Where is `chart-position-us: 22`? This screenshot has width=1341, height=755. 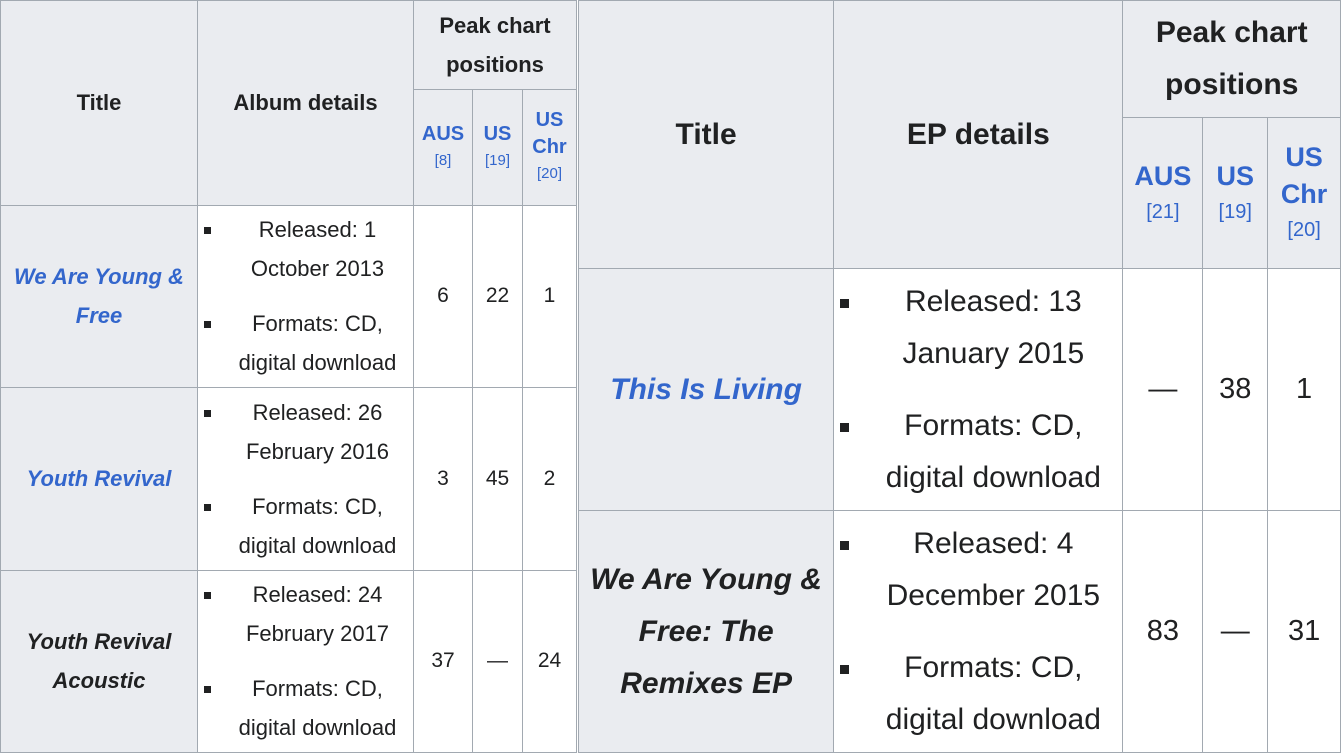
chart-position-us: 22 is located at coordinates (497, 296).